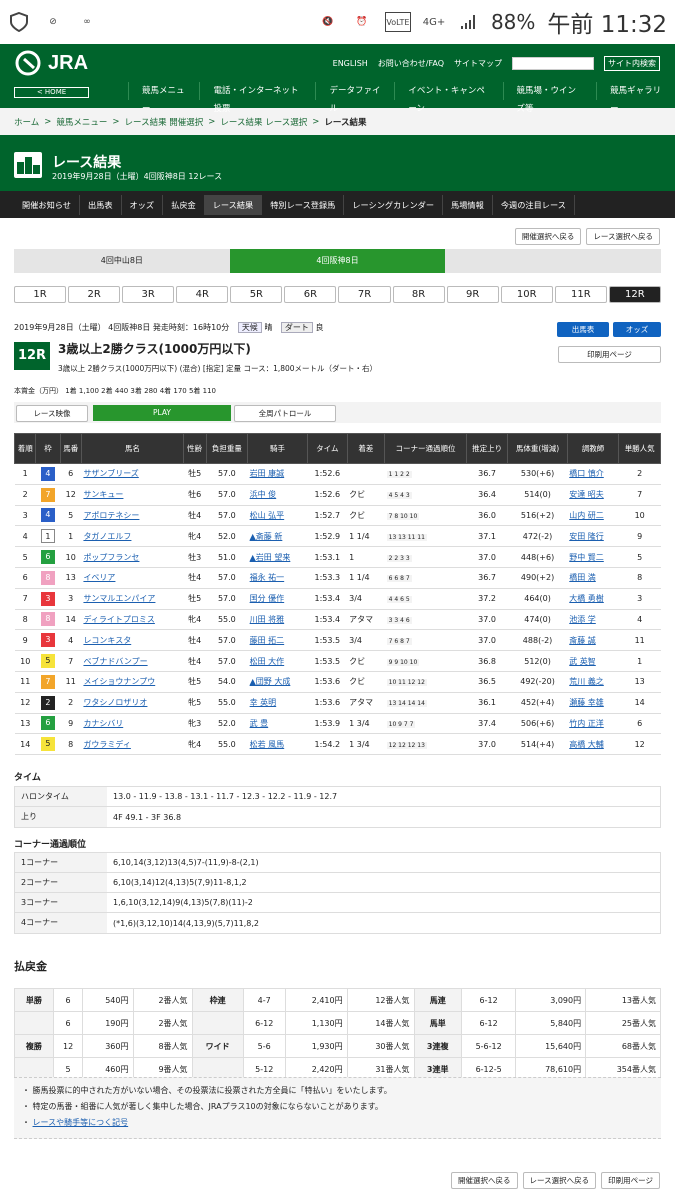 Image resolution: width=675 pixels, height=1200 pixels. What do you see at coordinates (103, 495) in the screenshot?
I see `horse-link: サンキュー` at bounding box center [103, 495].